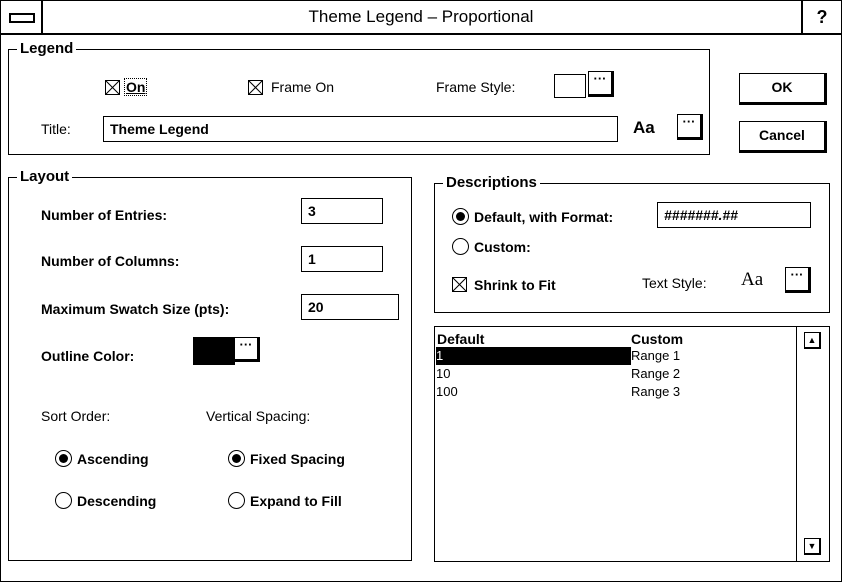  What do you see at coordinates (491, 183) in the screenshot?
I see `descriptions-group-label: Descriptions` at bounding box center [491, 183].